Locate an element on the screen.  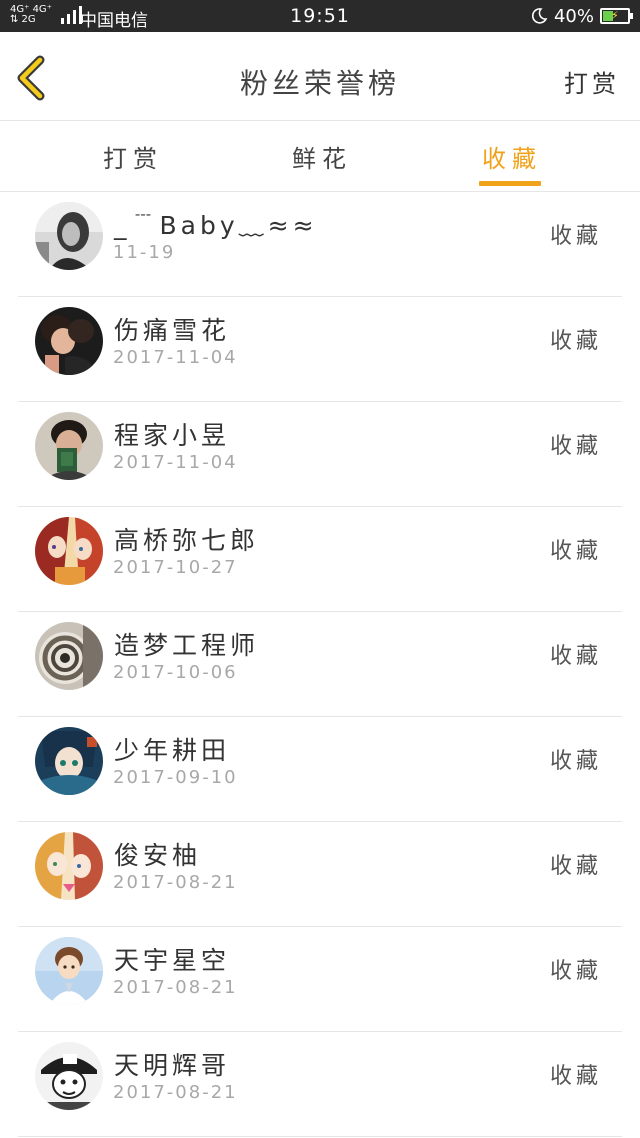
reward-button: 打赏 is located at coordinates (592, 81).